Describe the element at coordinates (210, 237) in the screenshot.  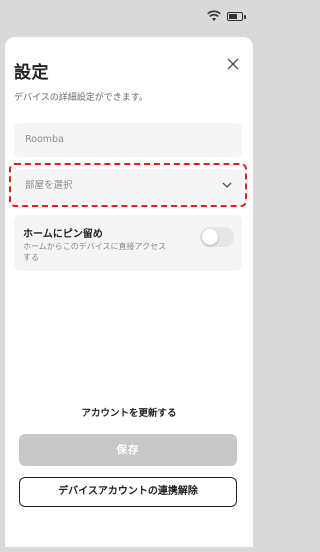
I see `toggle-knob` at that location.